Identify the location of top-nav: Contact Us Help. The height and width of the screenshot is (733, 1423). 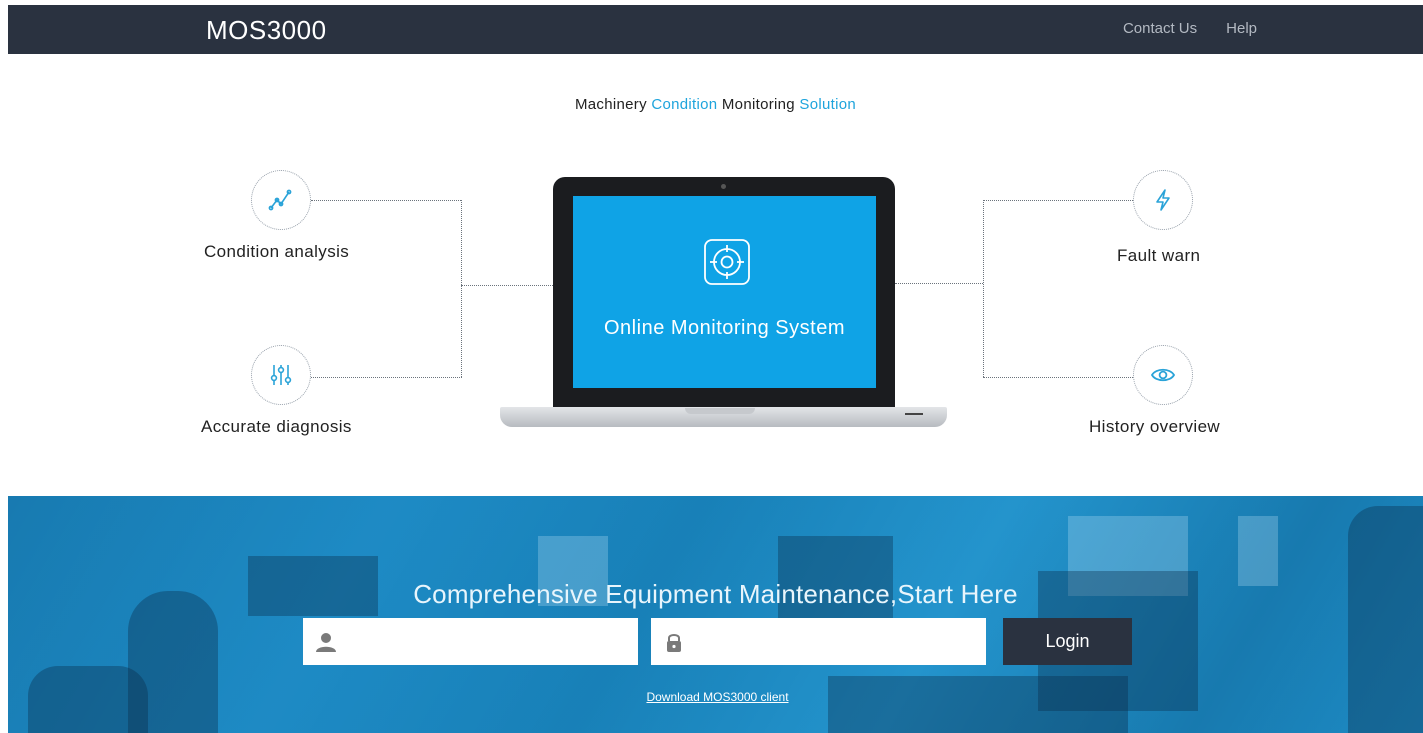
(1190, 28).